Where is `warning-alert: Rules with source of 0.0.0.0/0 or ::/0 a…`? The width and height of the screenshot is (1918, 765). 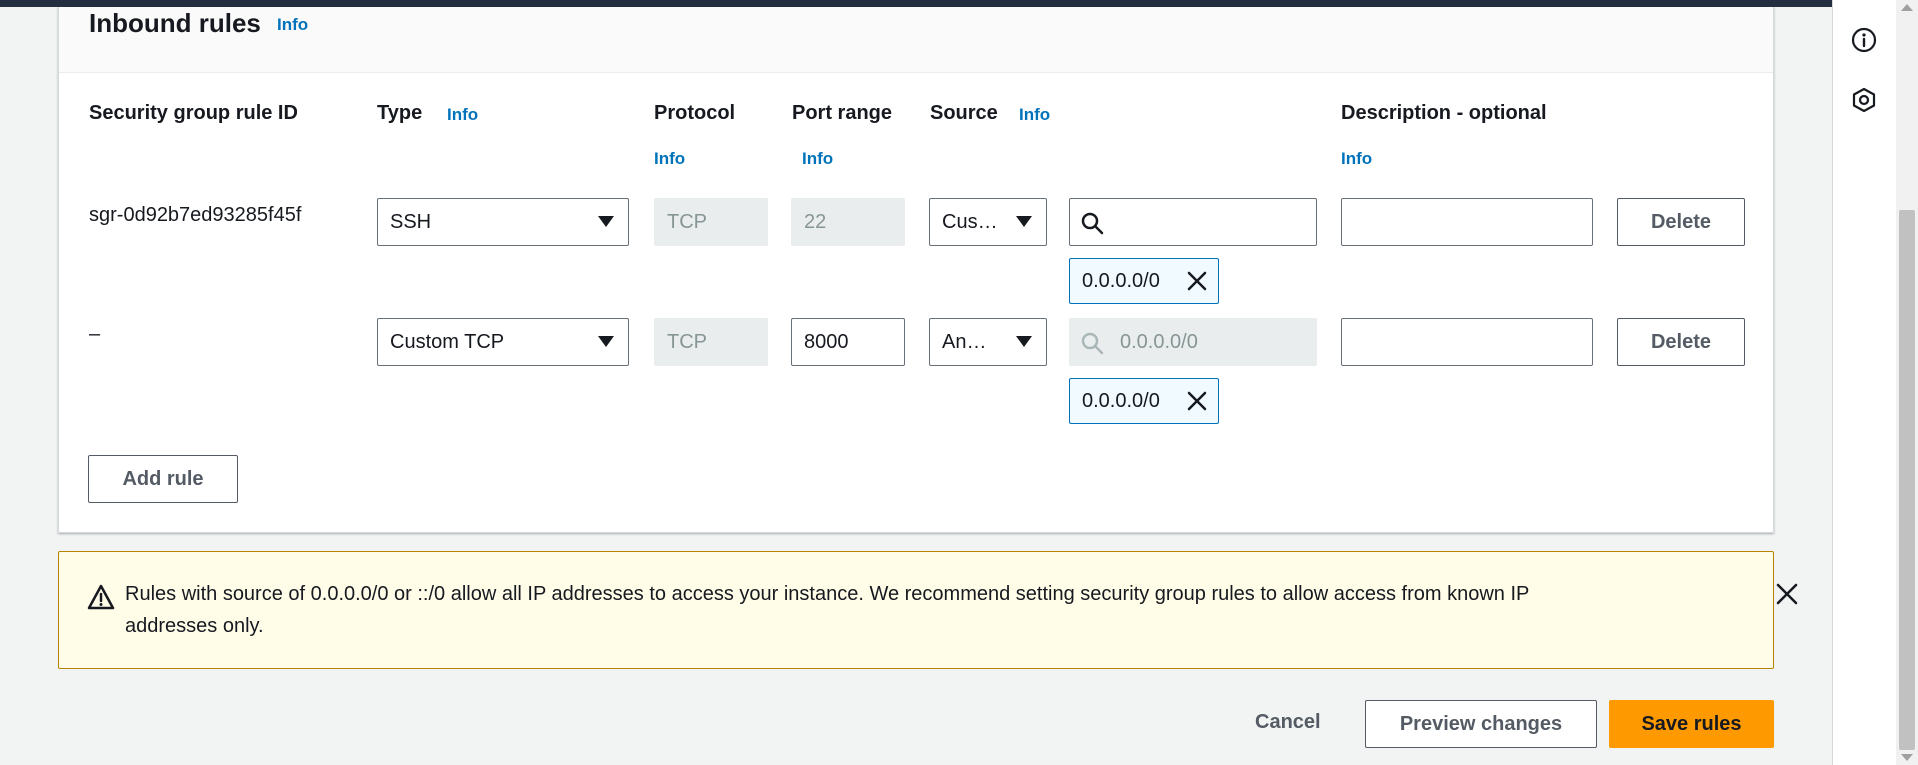
warning-alert: Rules with source of 0.0.0.0/0 or ::/0 a… is located at coordinates (928, 610).